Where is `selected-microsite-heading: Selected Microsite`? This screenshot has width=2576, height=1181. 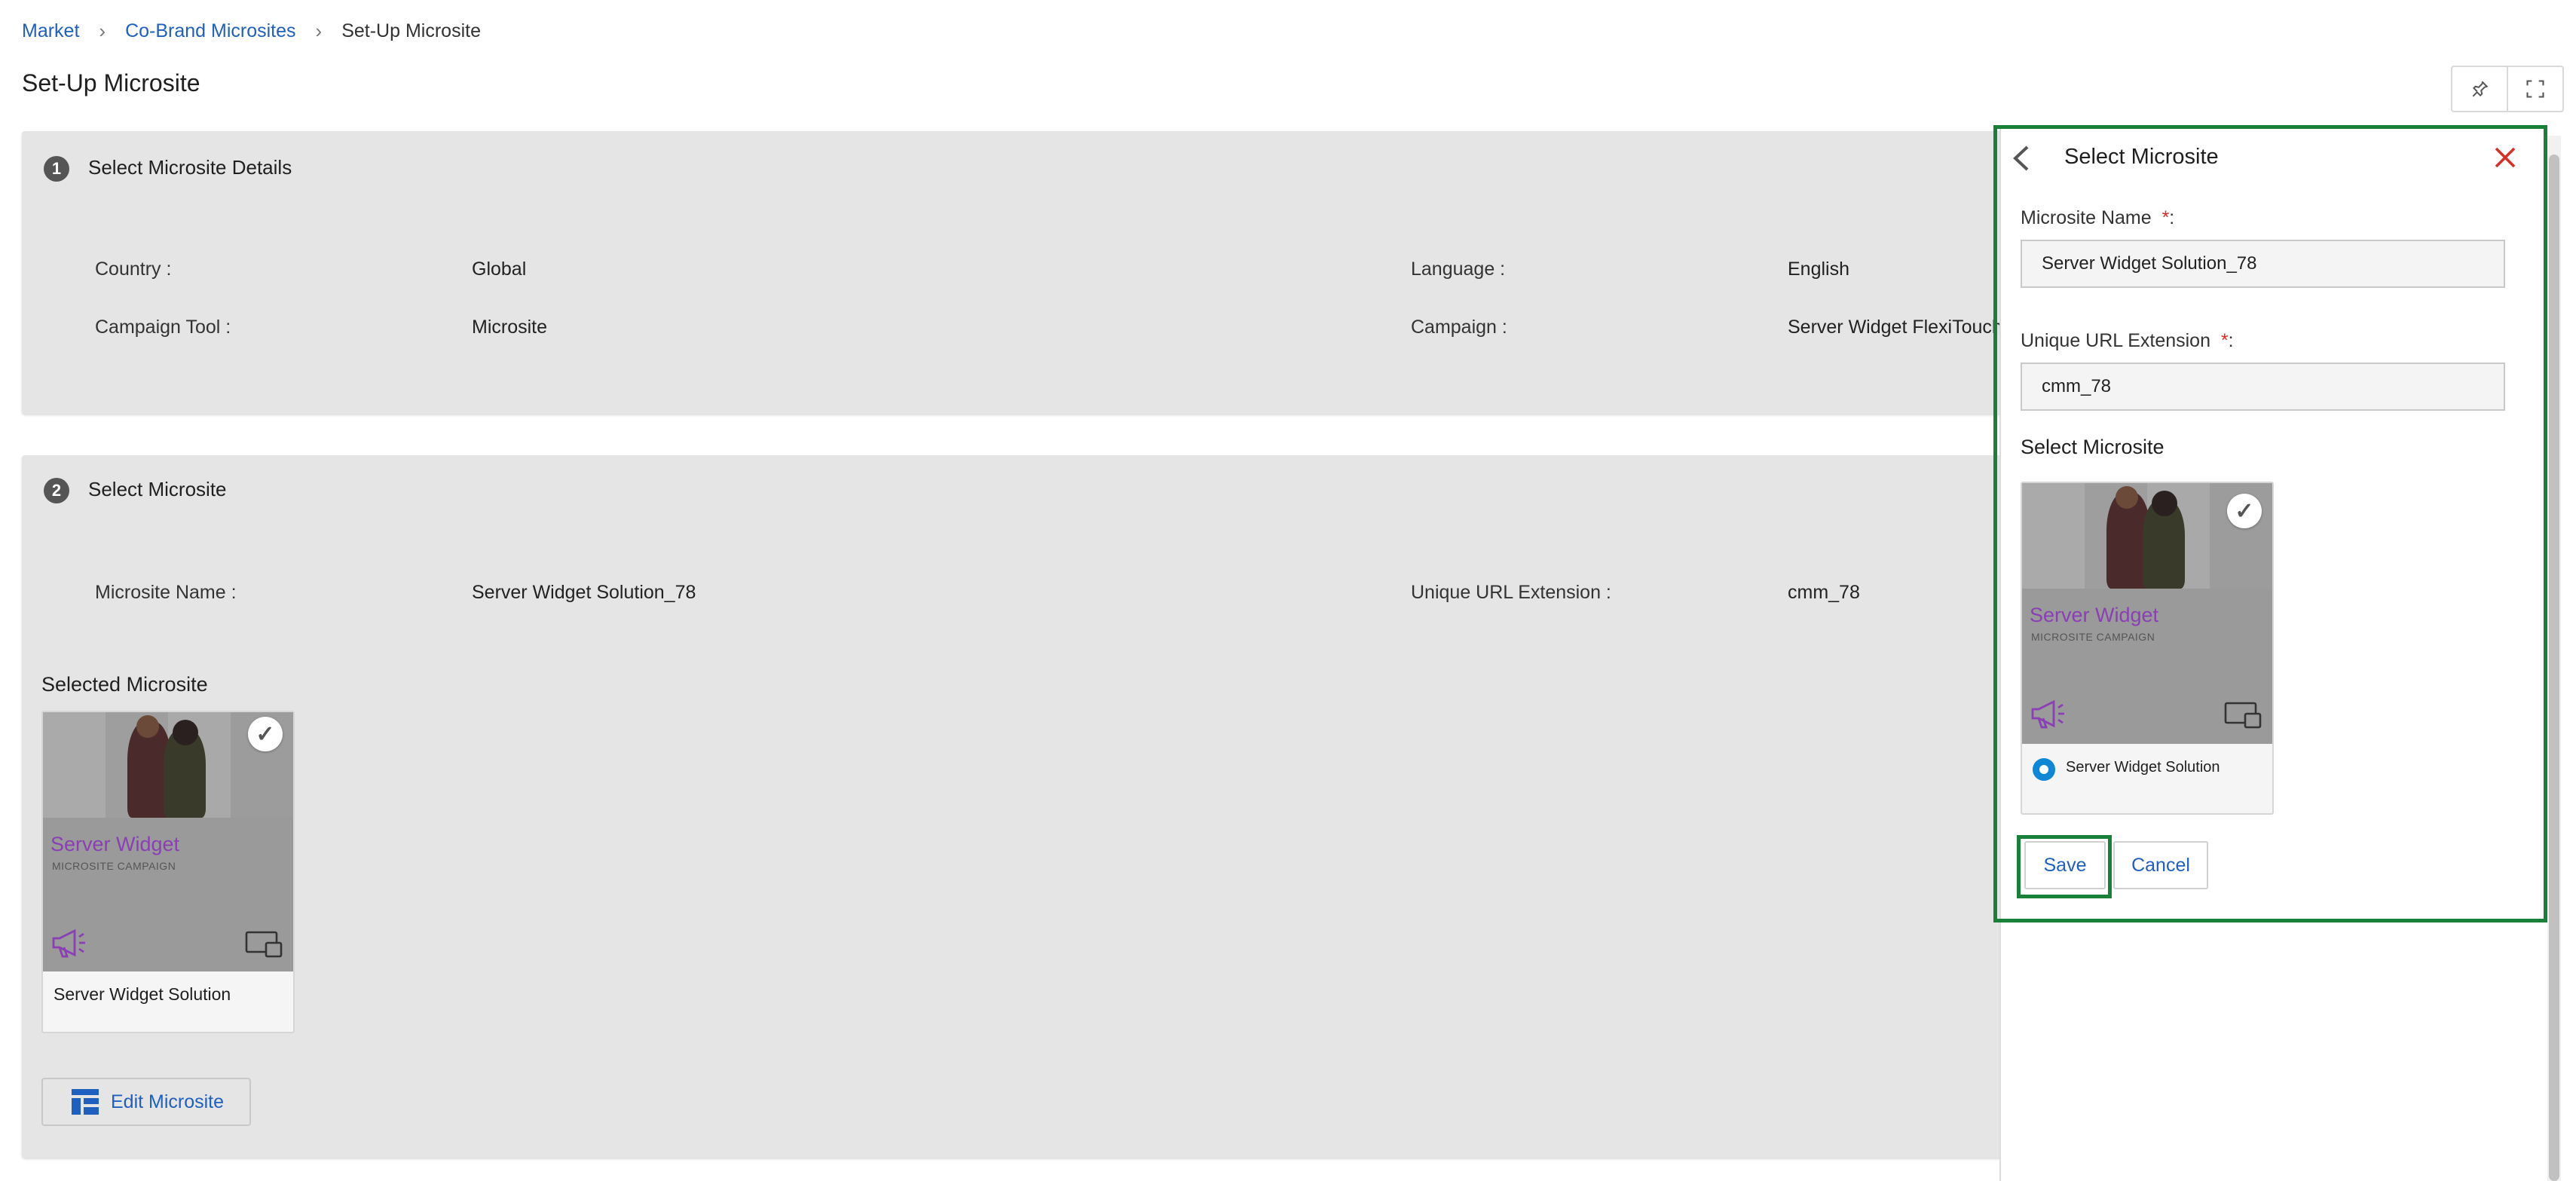 selected-microsite-heading: Selected Microsite is located at coordinates (124, 684).